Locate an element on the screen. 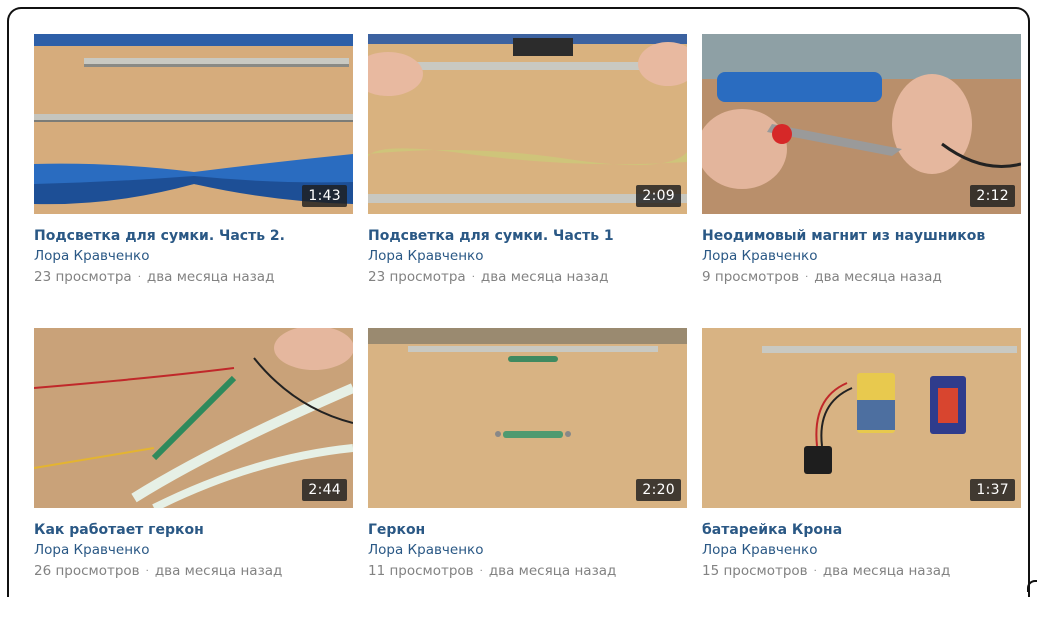  video-views: 15 просмотров is located at coordinates (755, 571).